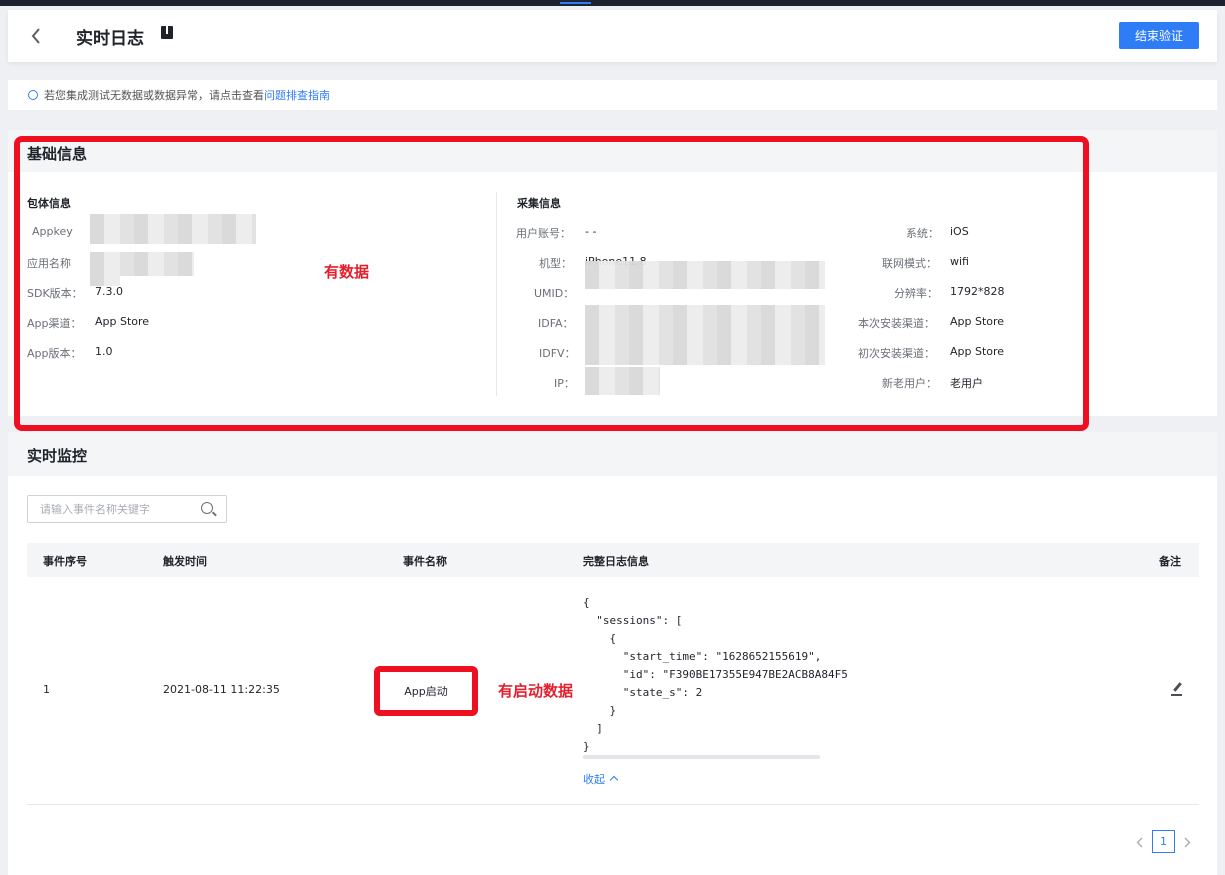  I want to click on table-row-divider, so click(613, 804).